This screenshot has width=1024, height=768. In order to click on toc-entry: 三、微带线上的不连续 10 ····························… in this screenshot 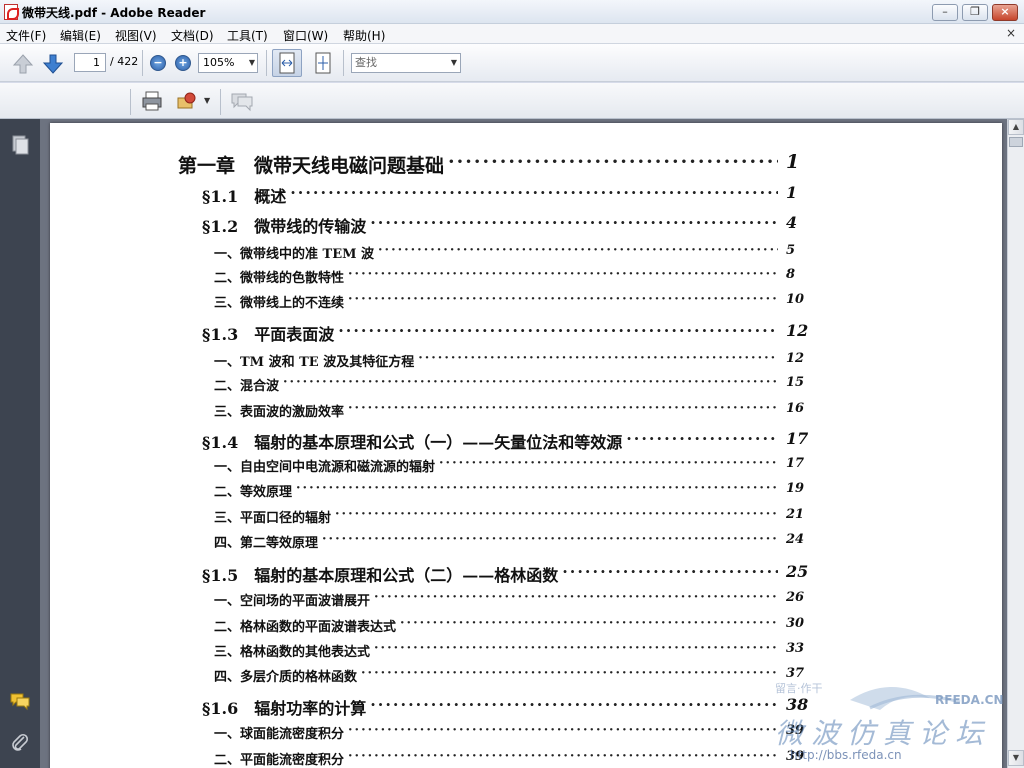, I will do `click(450, 303)`.